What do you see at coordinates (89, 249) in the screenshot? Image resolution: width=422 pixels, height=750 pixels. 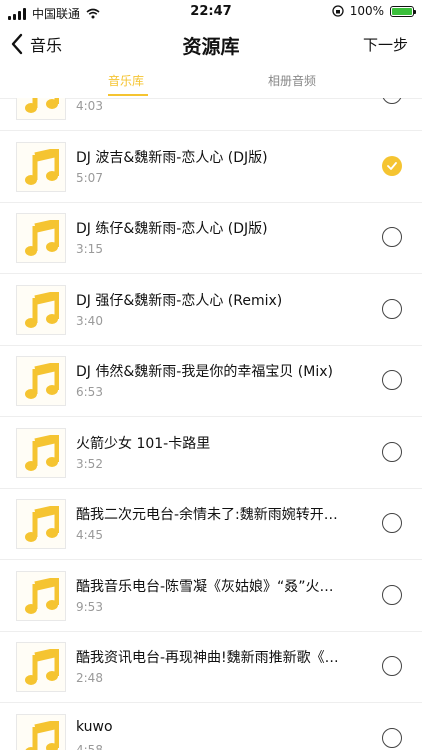 I see `song-duration: 3:15` at bounding box center [89, 249].